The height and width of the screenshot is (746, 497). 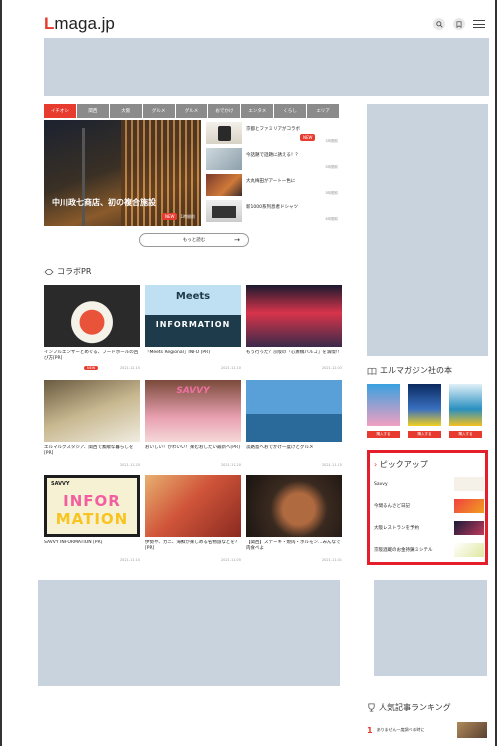 I want to click on sidebar-bottom-ad, so click(x=430, y=628).